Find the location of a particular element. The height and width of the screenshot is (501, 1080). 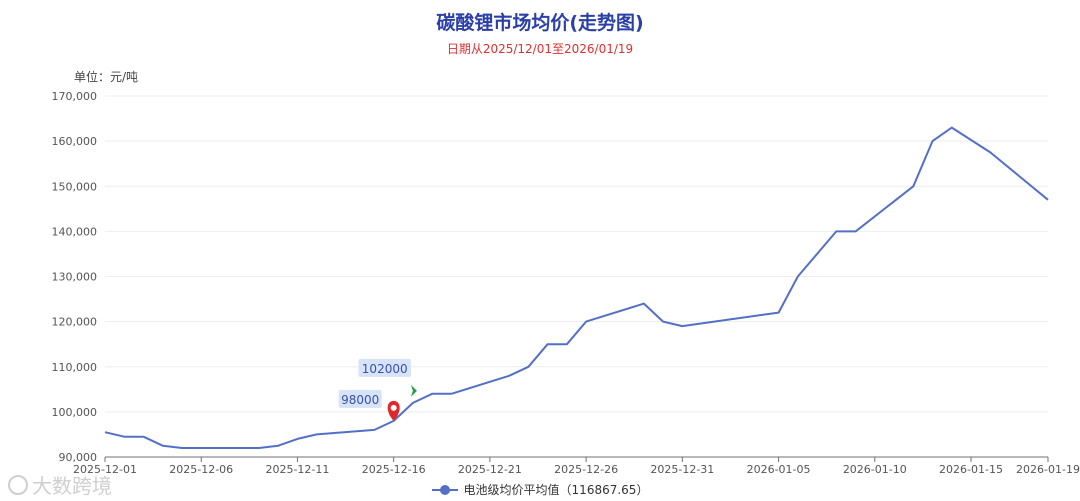

annotation-label: 102000 is located at coordinates (385, 369).